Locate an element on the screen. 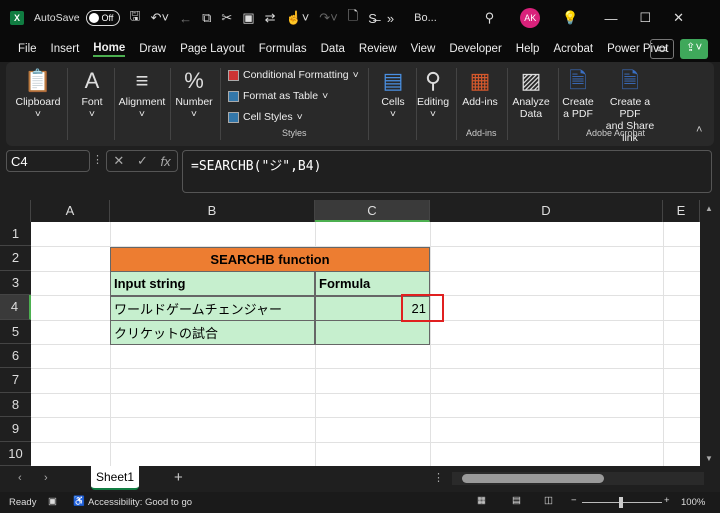  next-sheet-icon: › is located at coordinates (46, 478).